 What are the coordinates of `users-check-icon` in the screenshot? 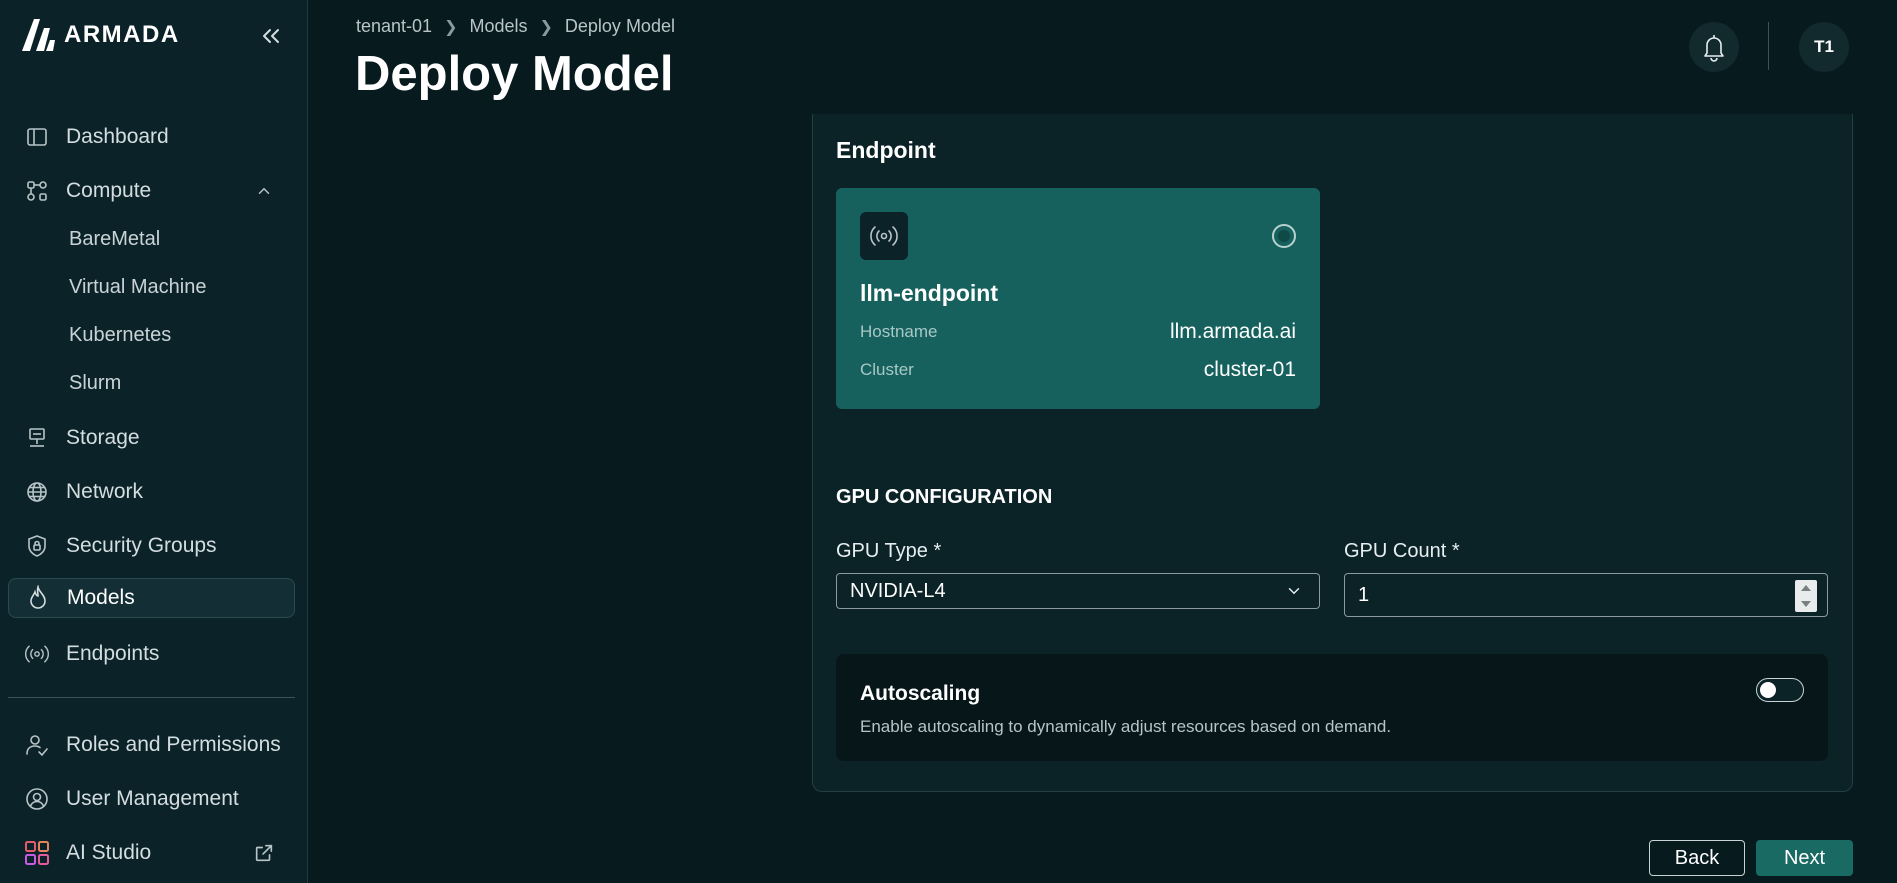 It's located at (37, 745).